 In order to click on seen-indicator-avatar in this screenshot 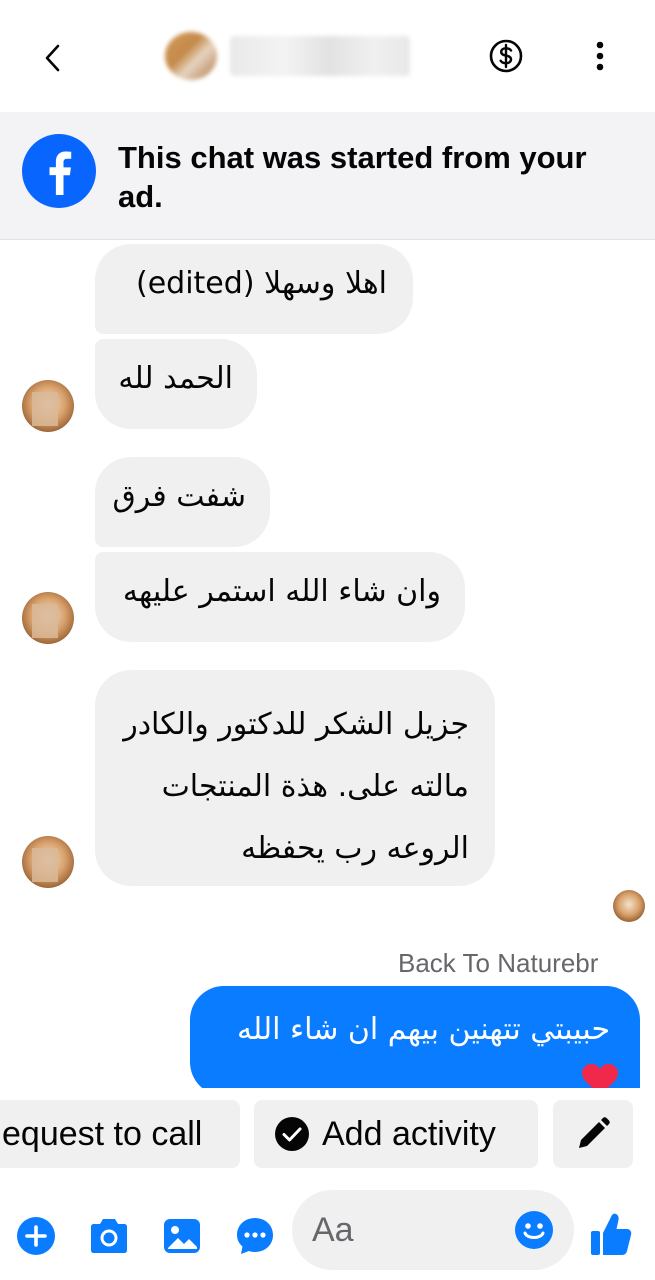, I will do `click(629, 906)`.